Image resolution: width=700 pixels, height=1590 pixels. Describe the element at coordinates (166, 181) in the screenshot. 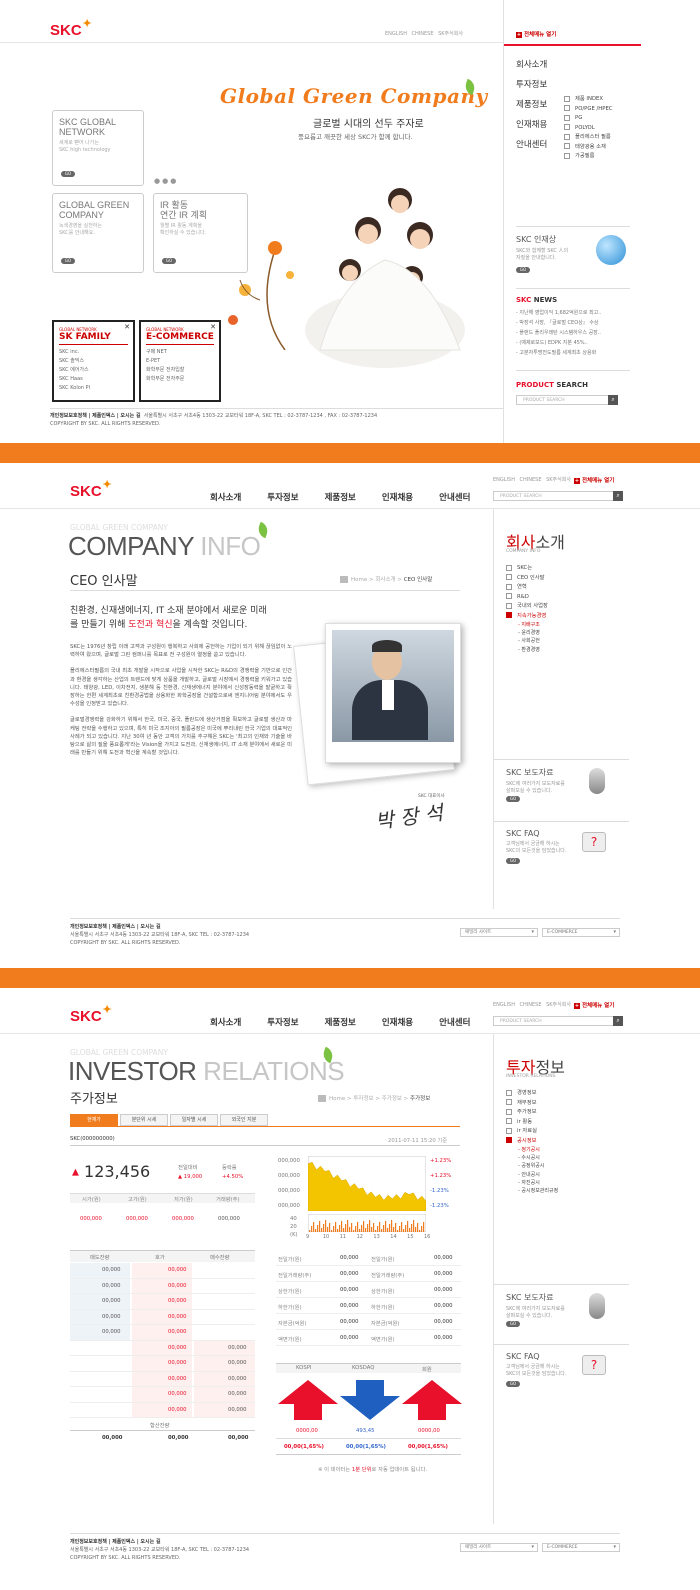

I see `carousel-dots: ●●●` at that location.